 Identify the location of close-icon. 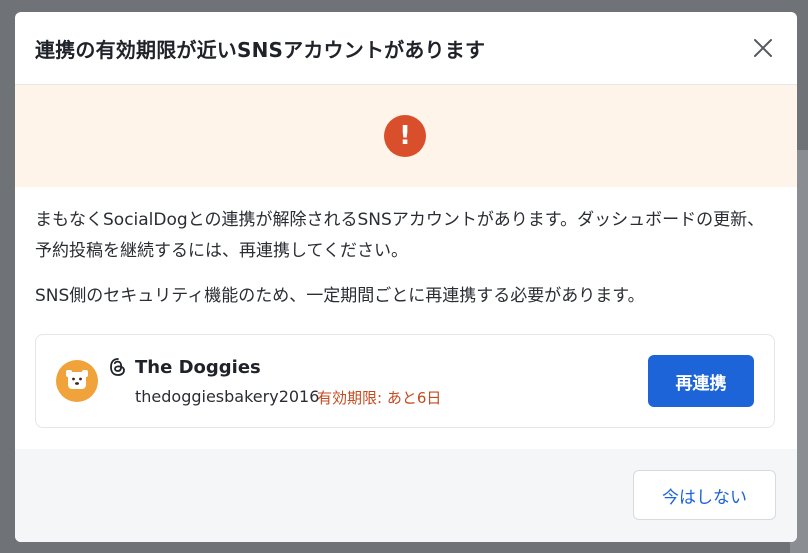
(763, 48).